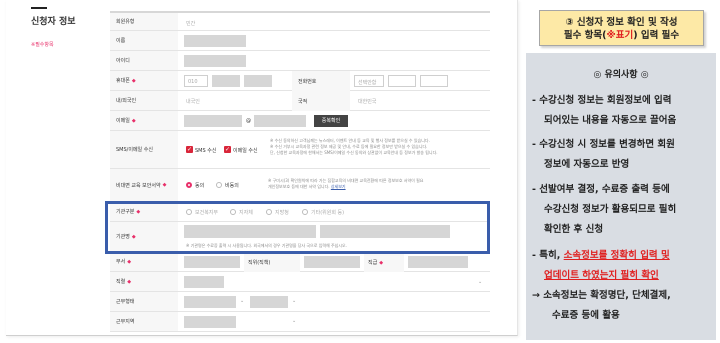 Image resolution: width=720 pixels, height=343 pixels. What do you see at coordinates (338, 186) in the screenshot?
I see `detail-link: 상세보기` at bounding box center [338, 186].